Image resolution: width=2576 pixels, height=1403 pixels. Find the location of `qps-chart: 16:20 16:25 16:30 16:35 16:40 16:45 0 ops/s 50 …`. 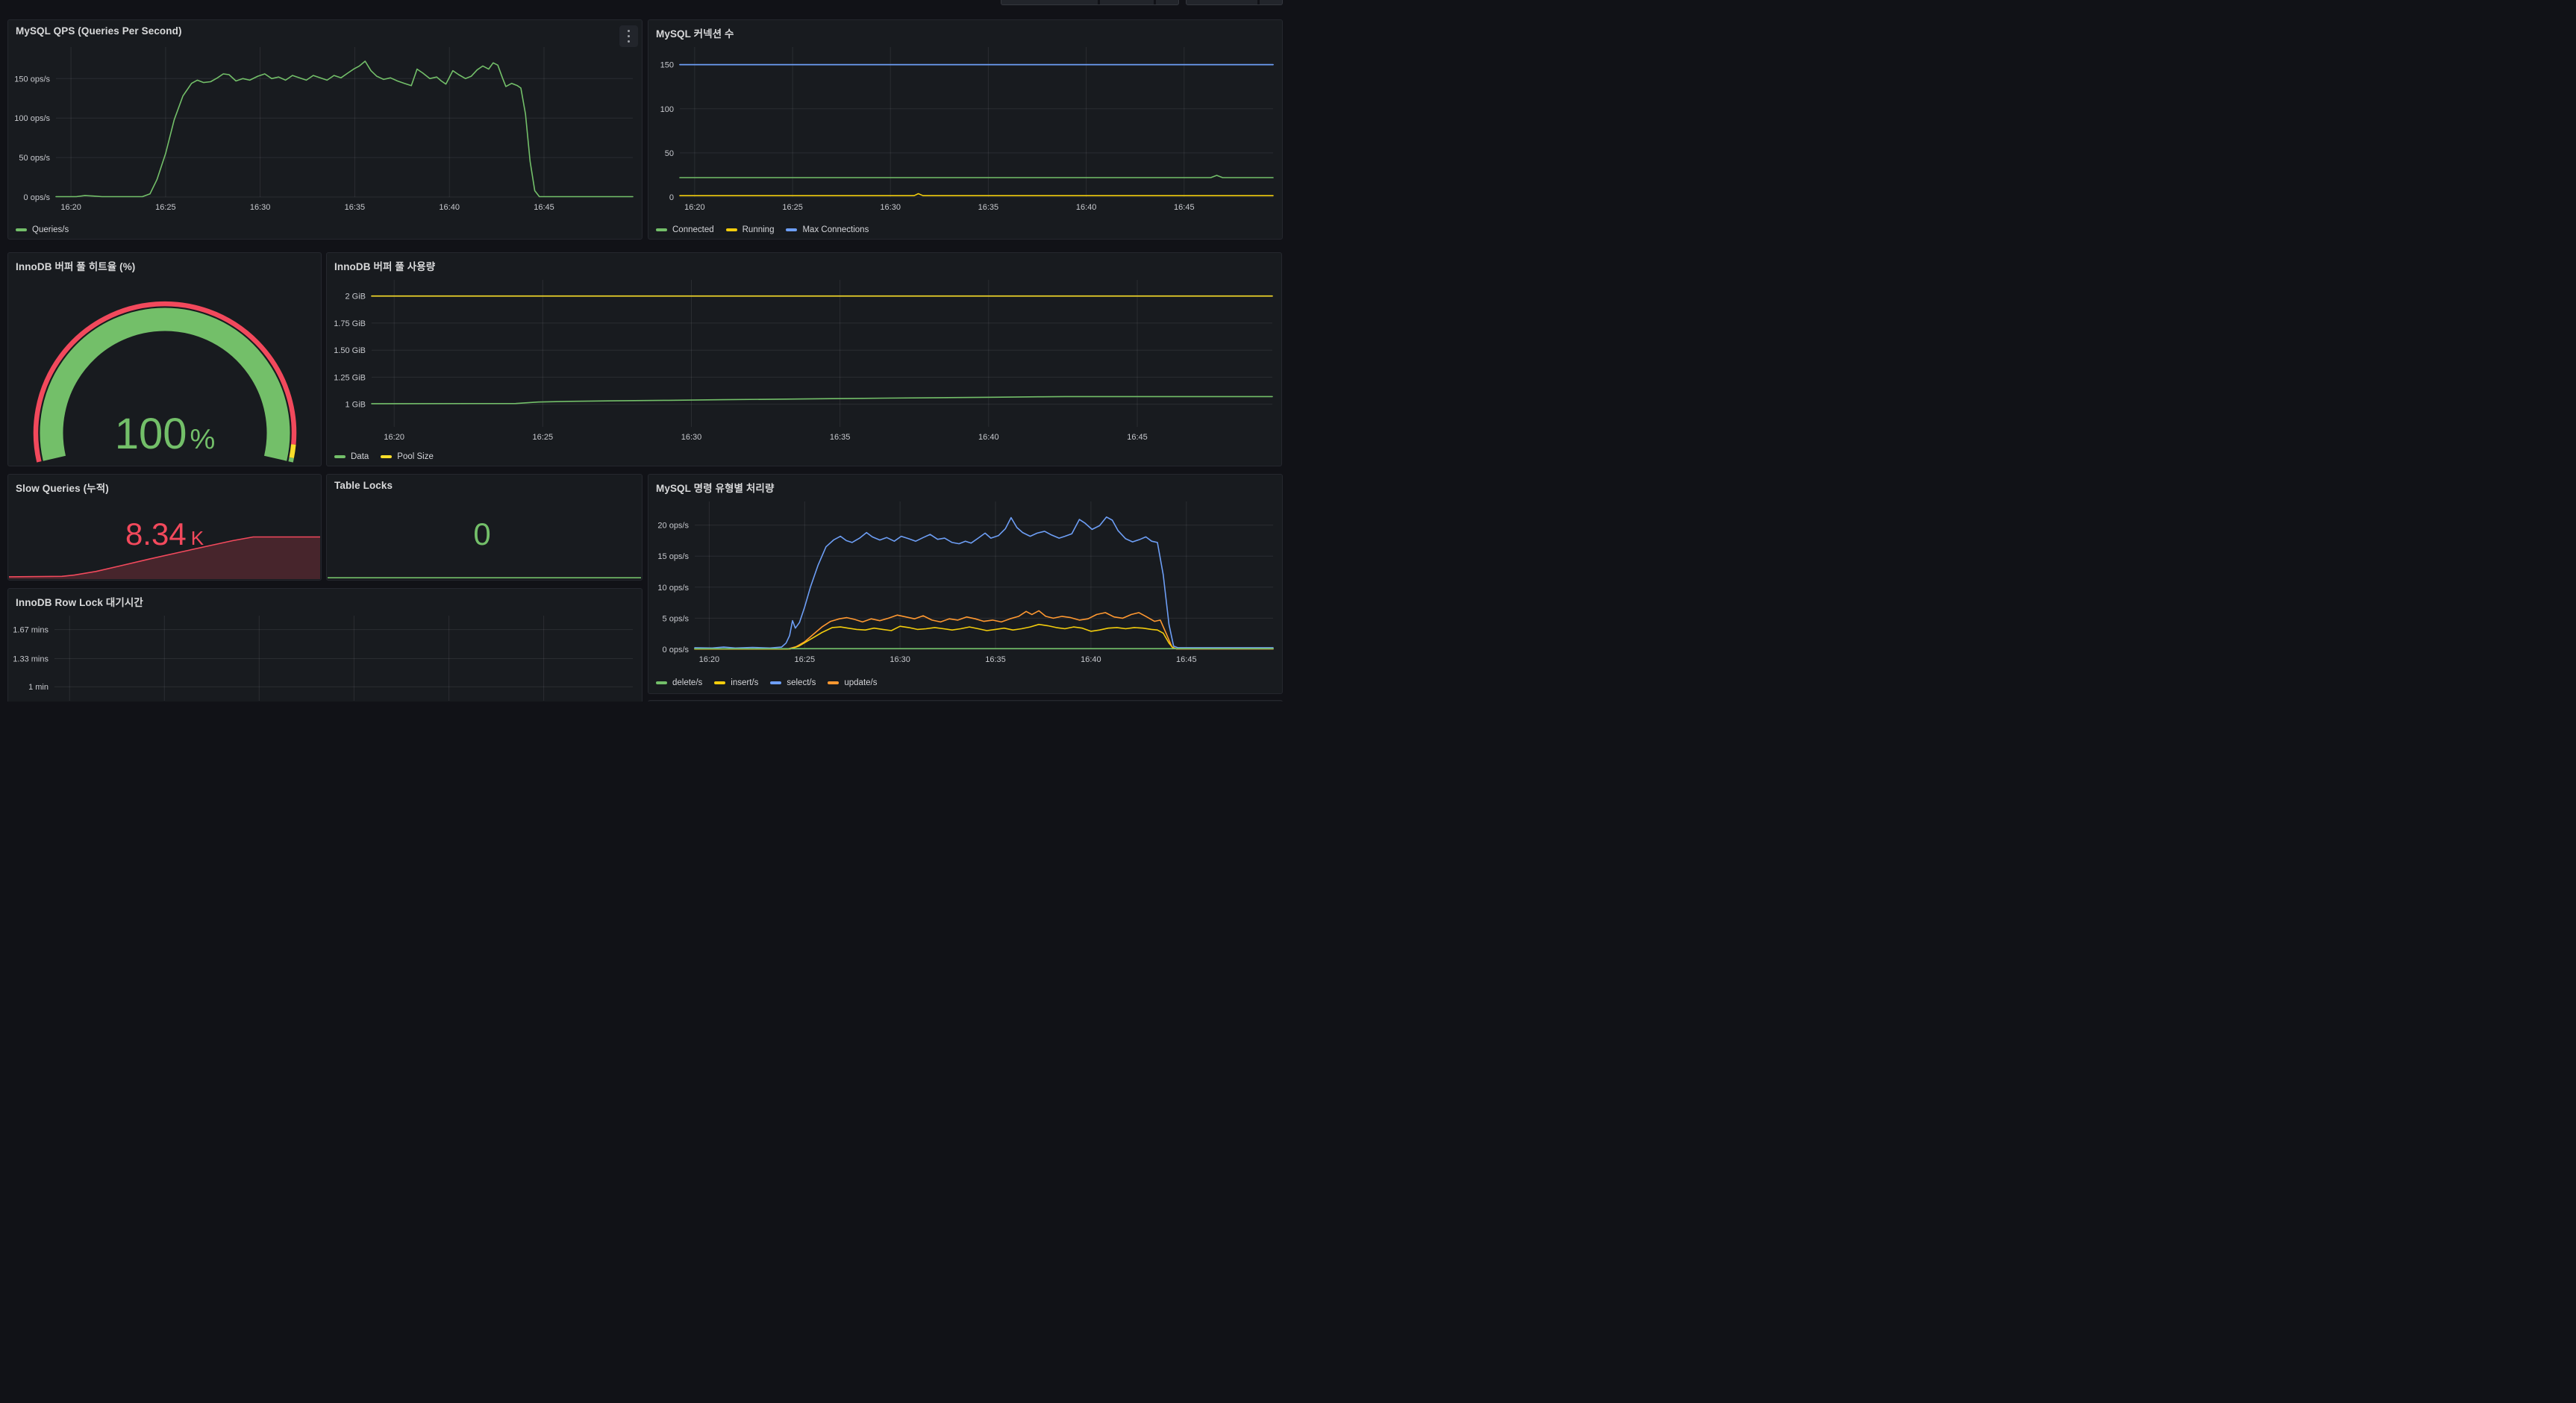

qps-chart: 16:20 16:25 16:30 16:35 16:40 16:45 0 ops/s 50 … is located at coordinates (325, 129).